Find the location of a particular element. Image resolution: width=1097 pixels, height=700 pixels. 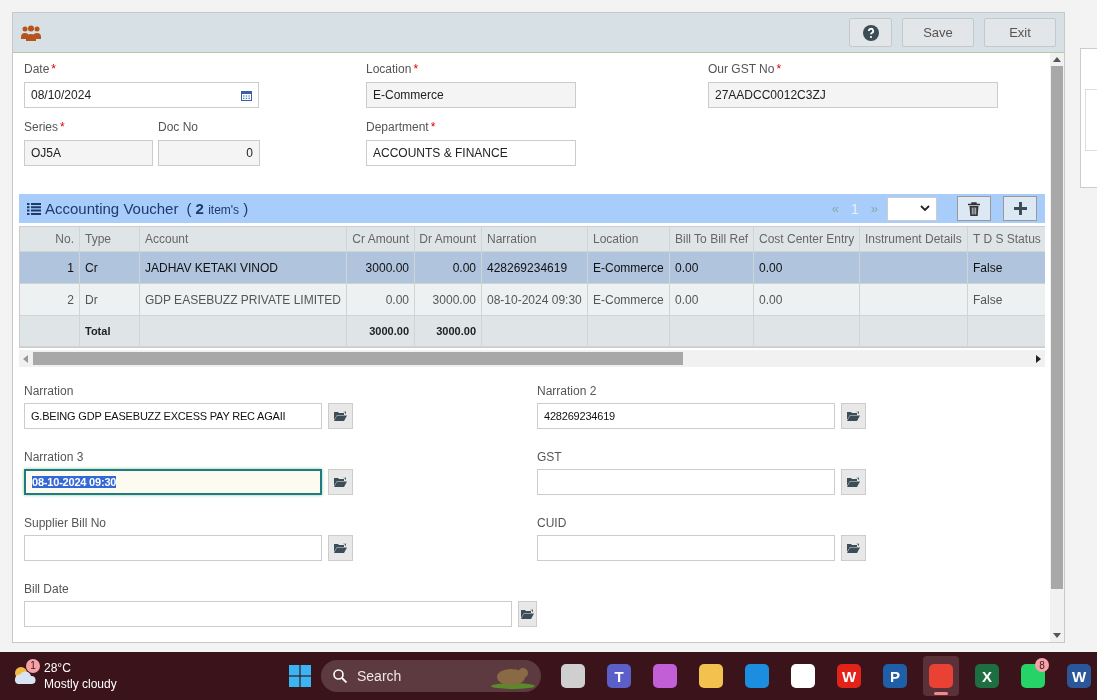

field-label: Department is located at coordinates (397, 127).